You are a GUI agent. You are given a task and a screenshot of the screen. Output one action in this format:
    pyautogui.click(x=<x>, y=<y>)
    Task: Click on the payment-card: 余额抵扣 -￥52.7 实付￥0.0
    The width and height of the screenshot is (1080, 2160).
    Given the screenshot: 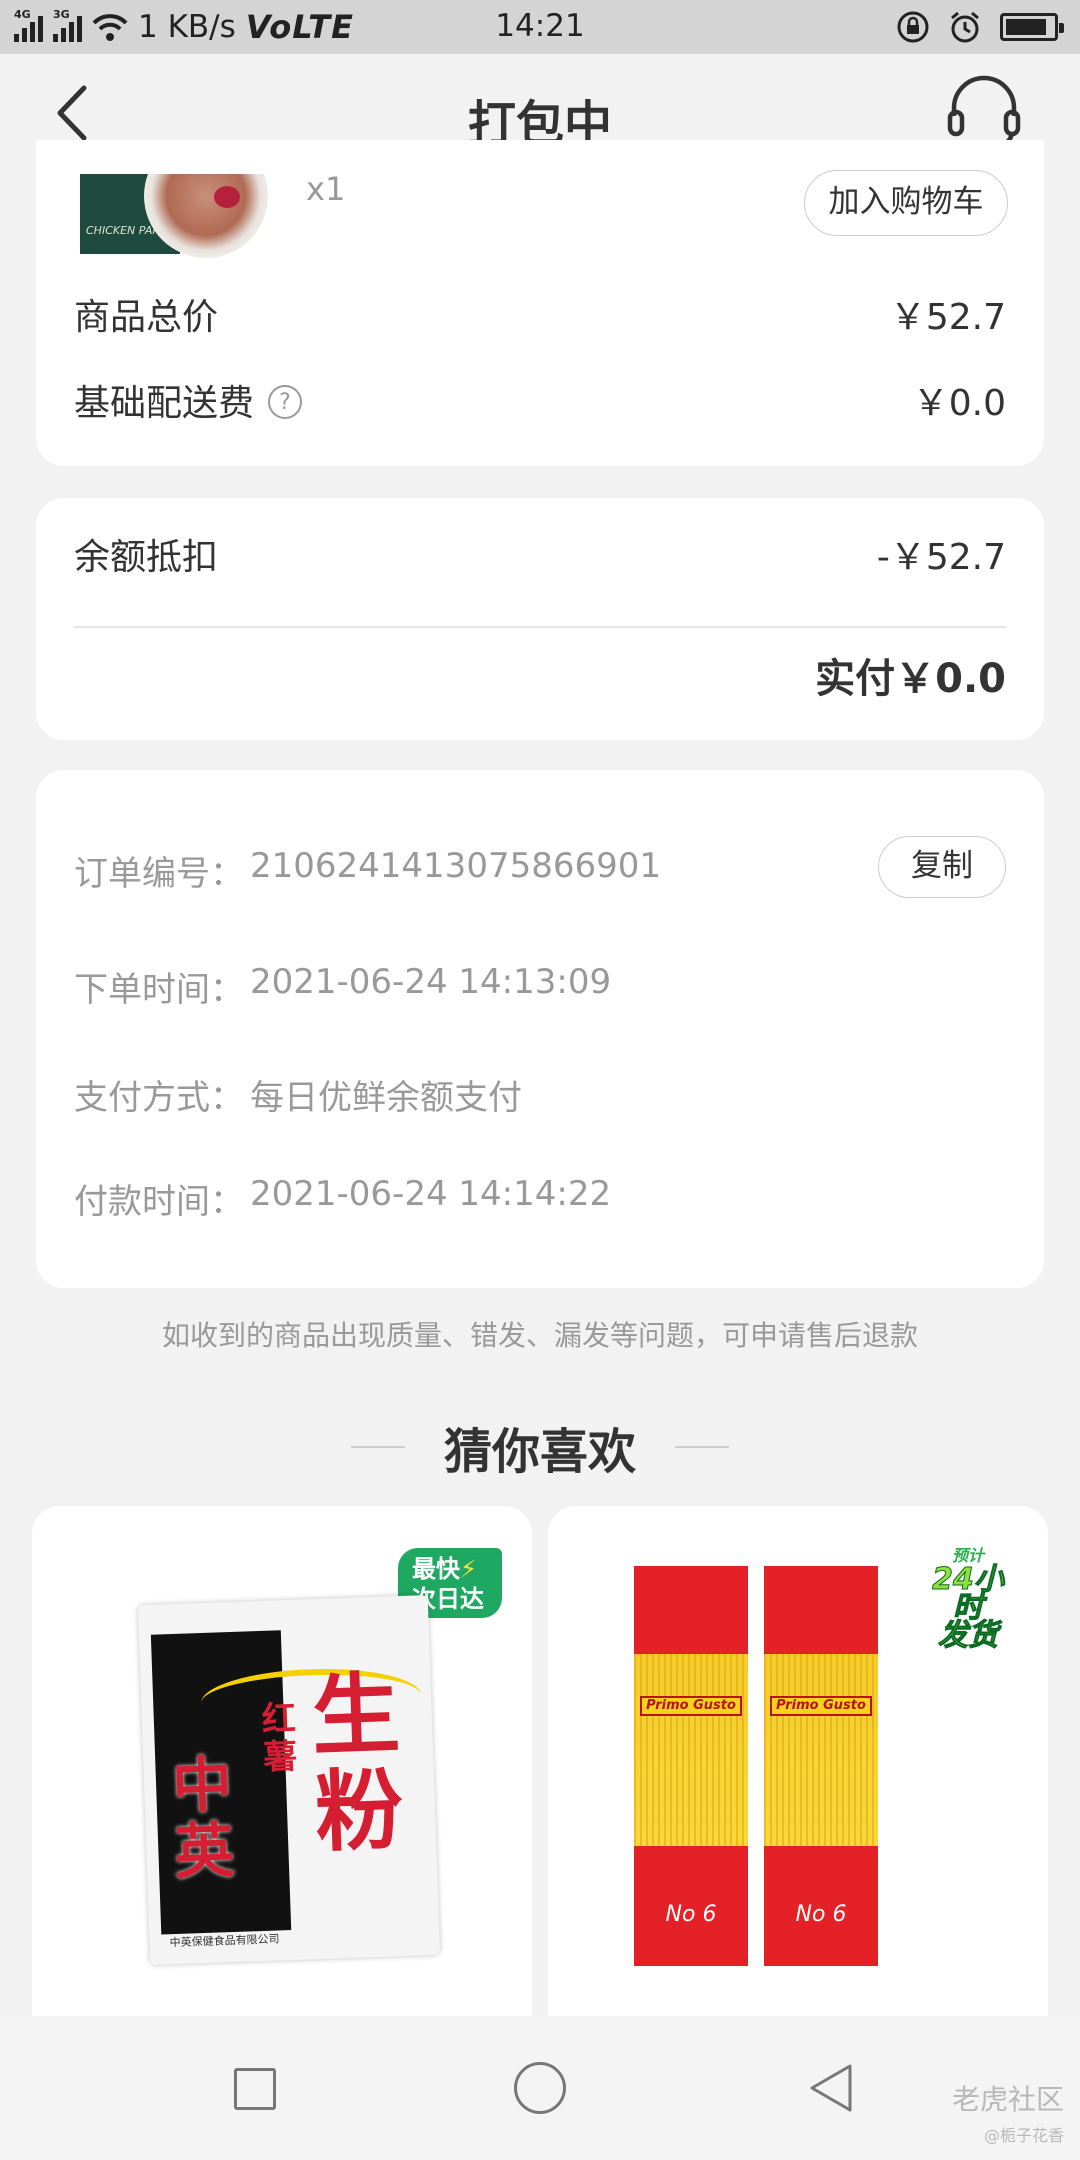 What is the action you would take?
    pyautogui.click(x=540, y=619)
    